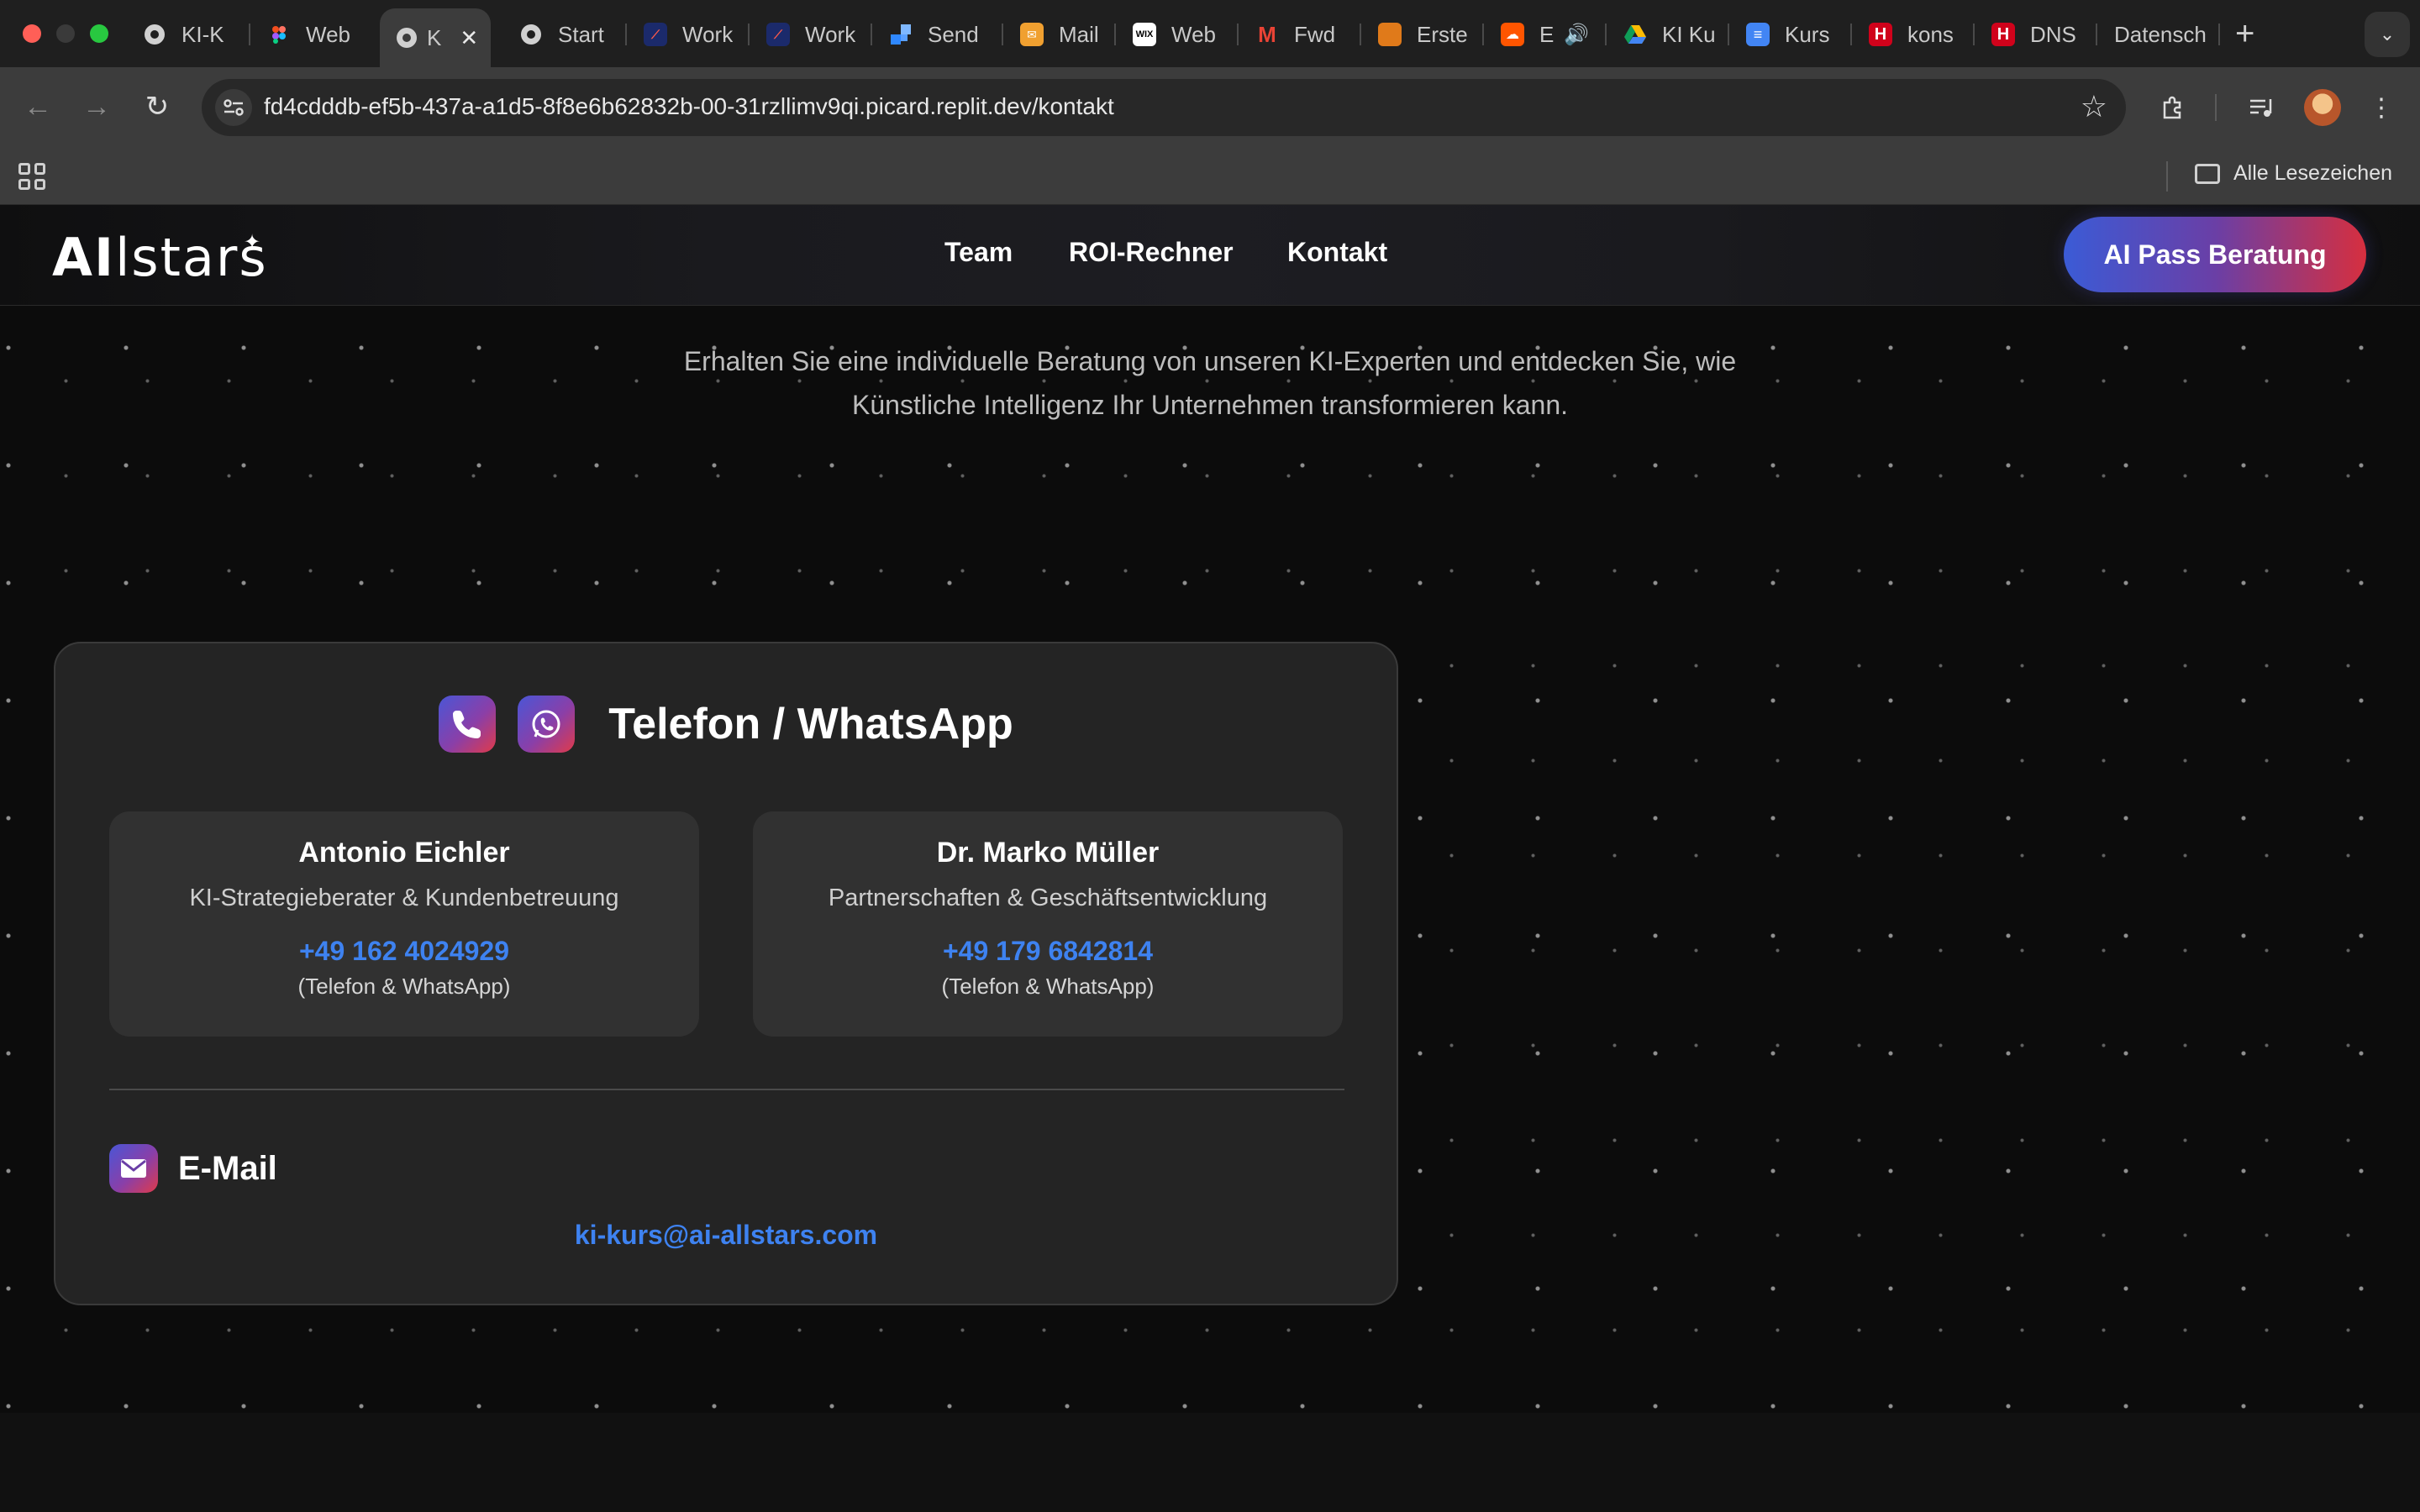  Describe the element at coordinates (160, 257) in the screenshot. I see `site-logo: AIlstars` at that location.